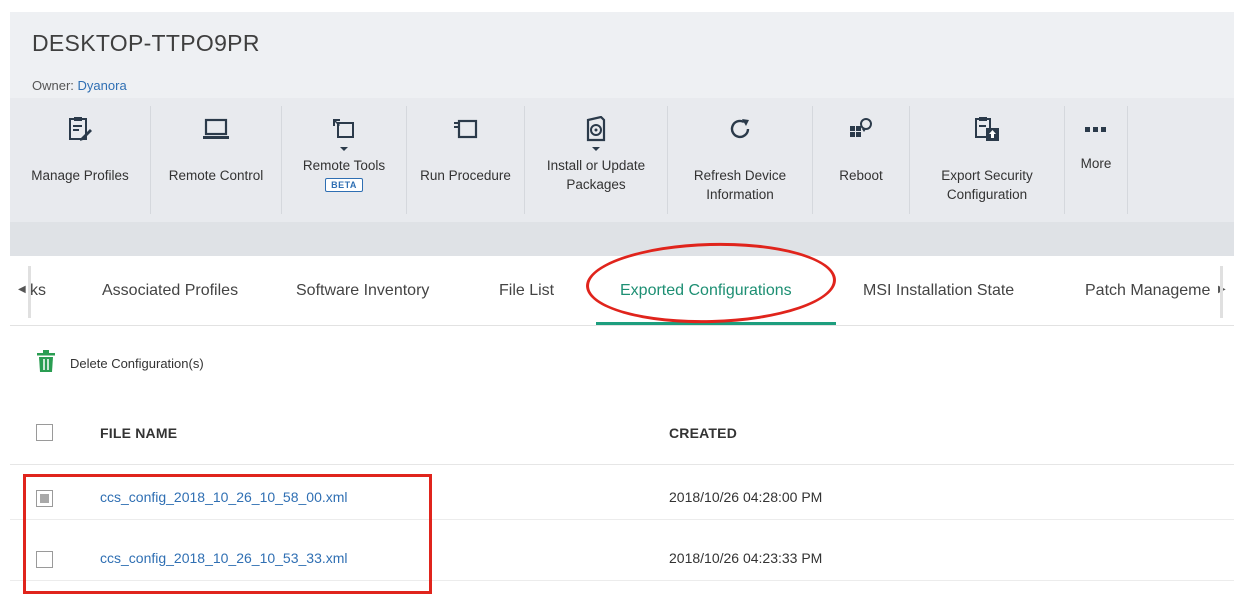 Image resolution: width=1234 pixels, height=594 pixels. Describe the element at coordinates (622, 55) in the screenshot. I see `device-header: DESKTOP-TTPO9PR Owner: Dyanora` at that location.